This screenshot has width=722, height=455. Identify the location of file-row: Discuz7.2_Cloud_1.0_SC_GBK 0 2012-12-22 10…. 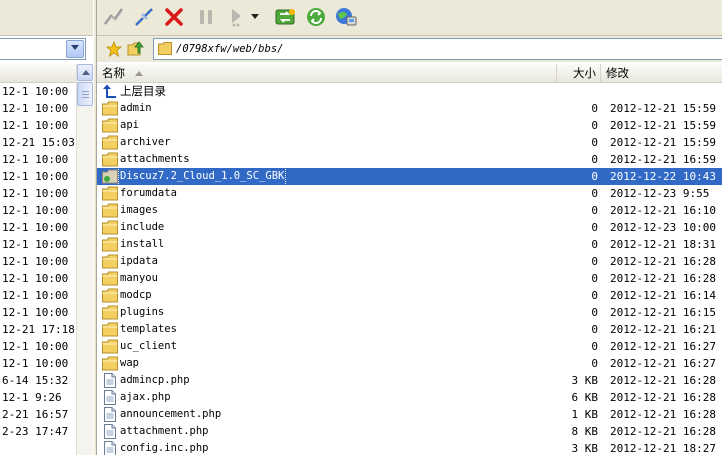
(409, 176).